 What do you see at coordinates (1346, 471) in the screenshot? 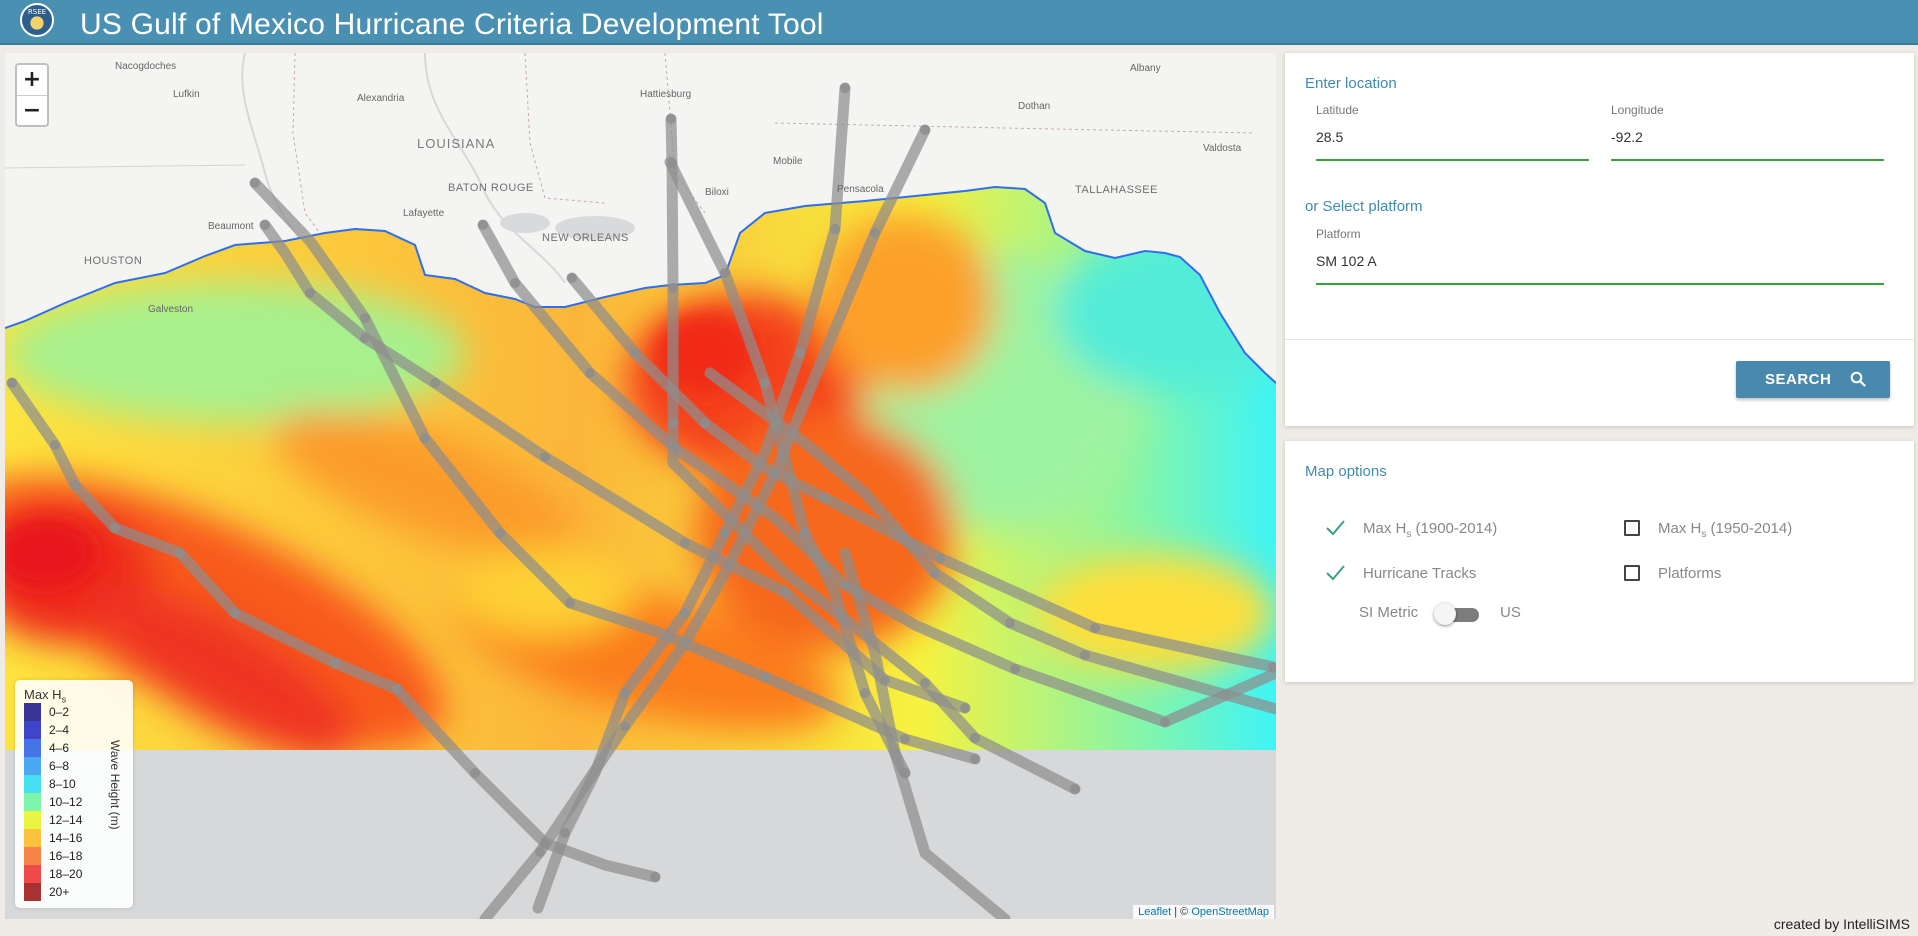
I see `map-options-heading: Map options` at bounding box center [1346, 471].